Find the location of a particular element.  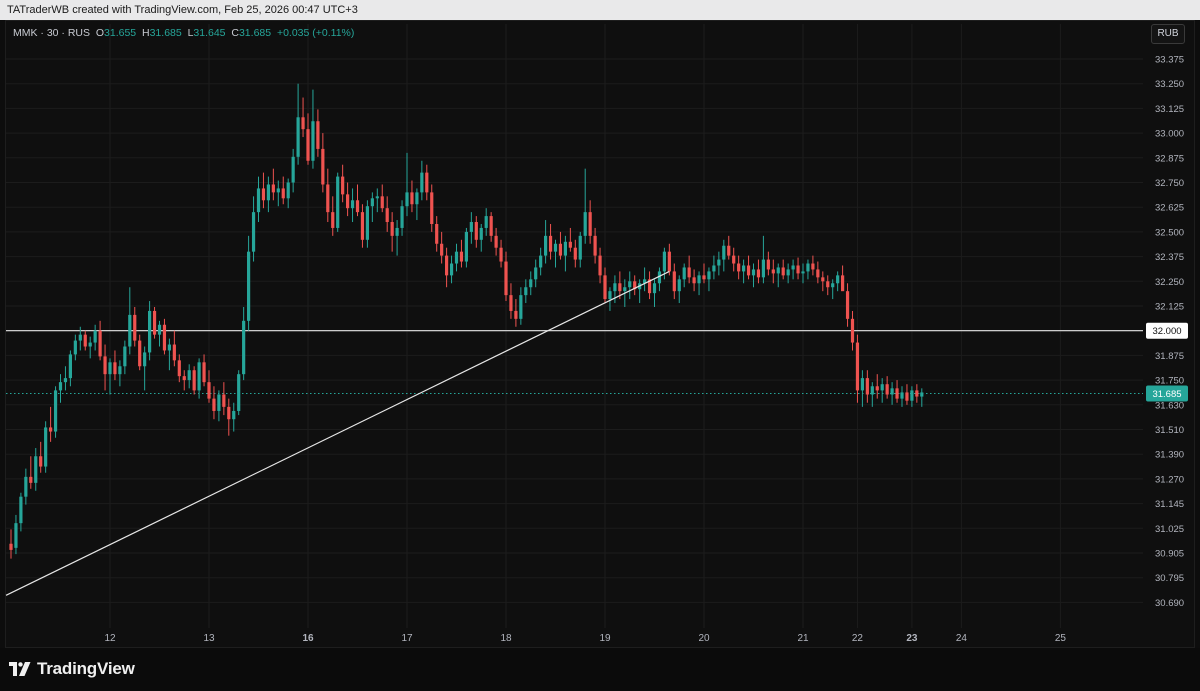

level-price-label: 32.000 is located at coordinates (1167, 330).